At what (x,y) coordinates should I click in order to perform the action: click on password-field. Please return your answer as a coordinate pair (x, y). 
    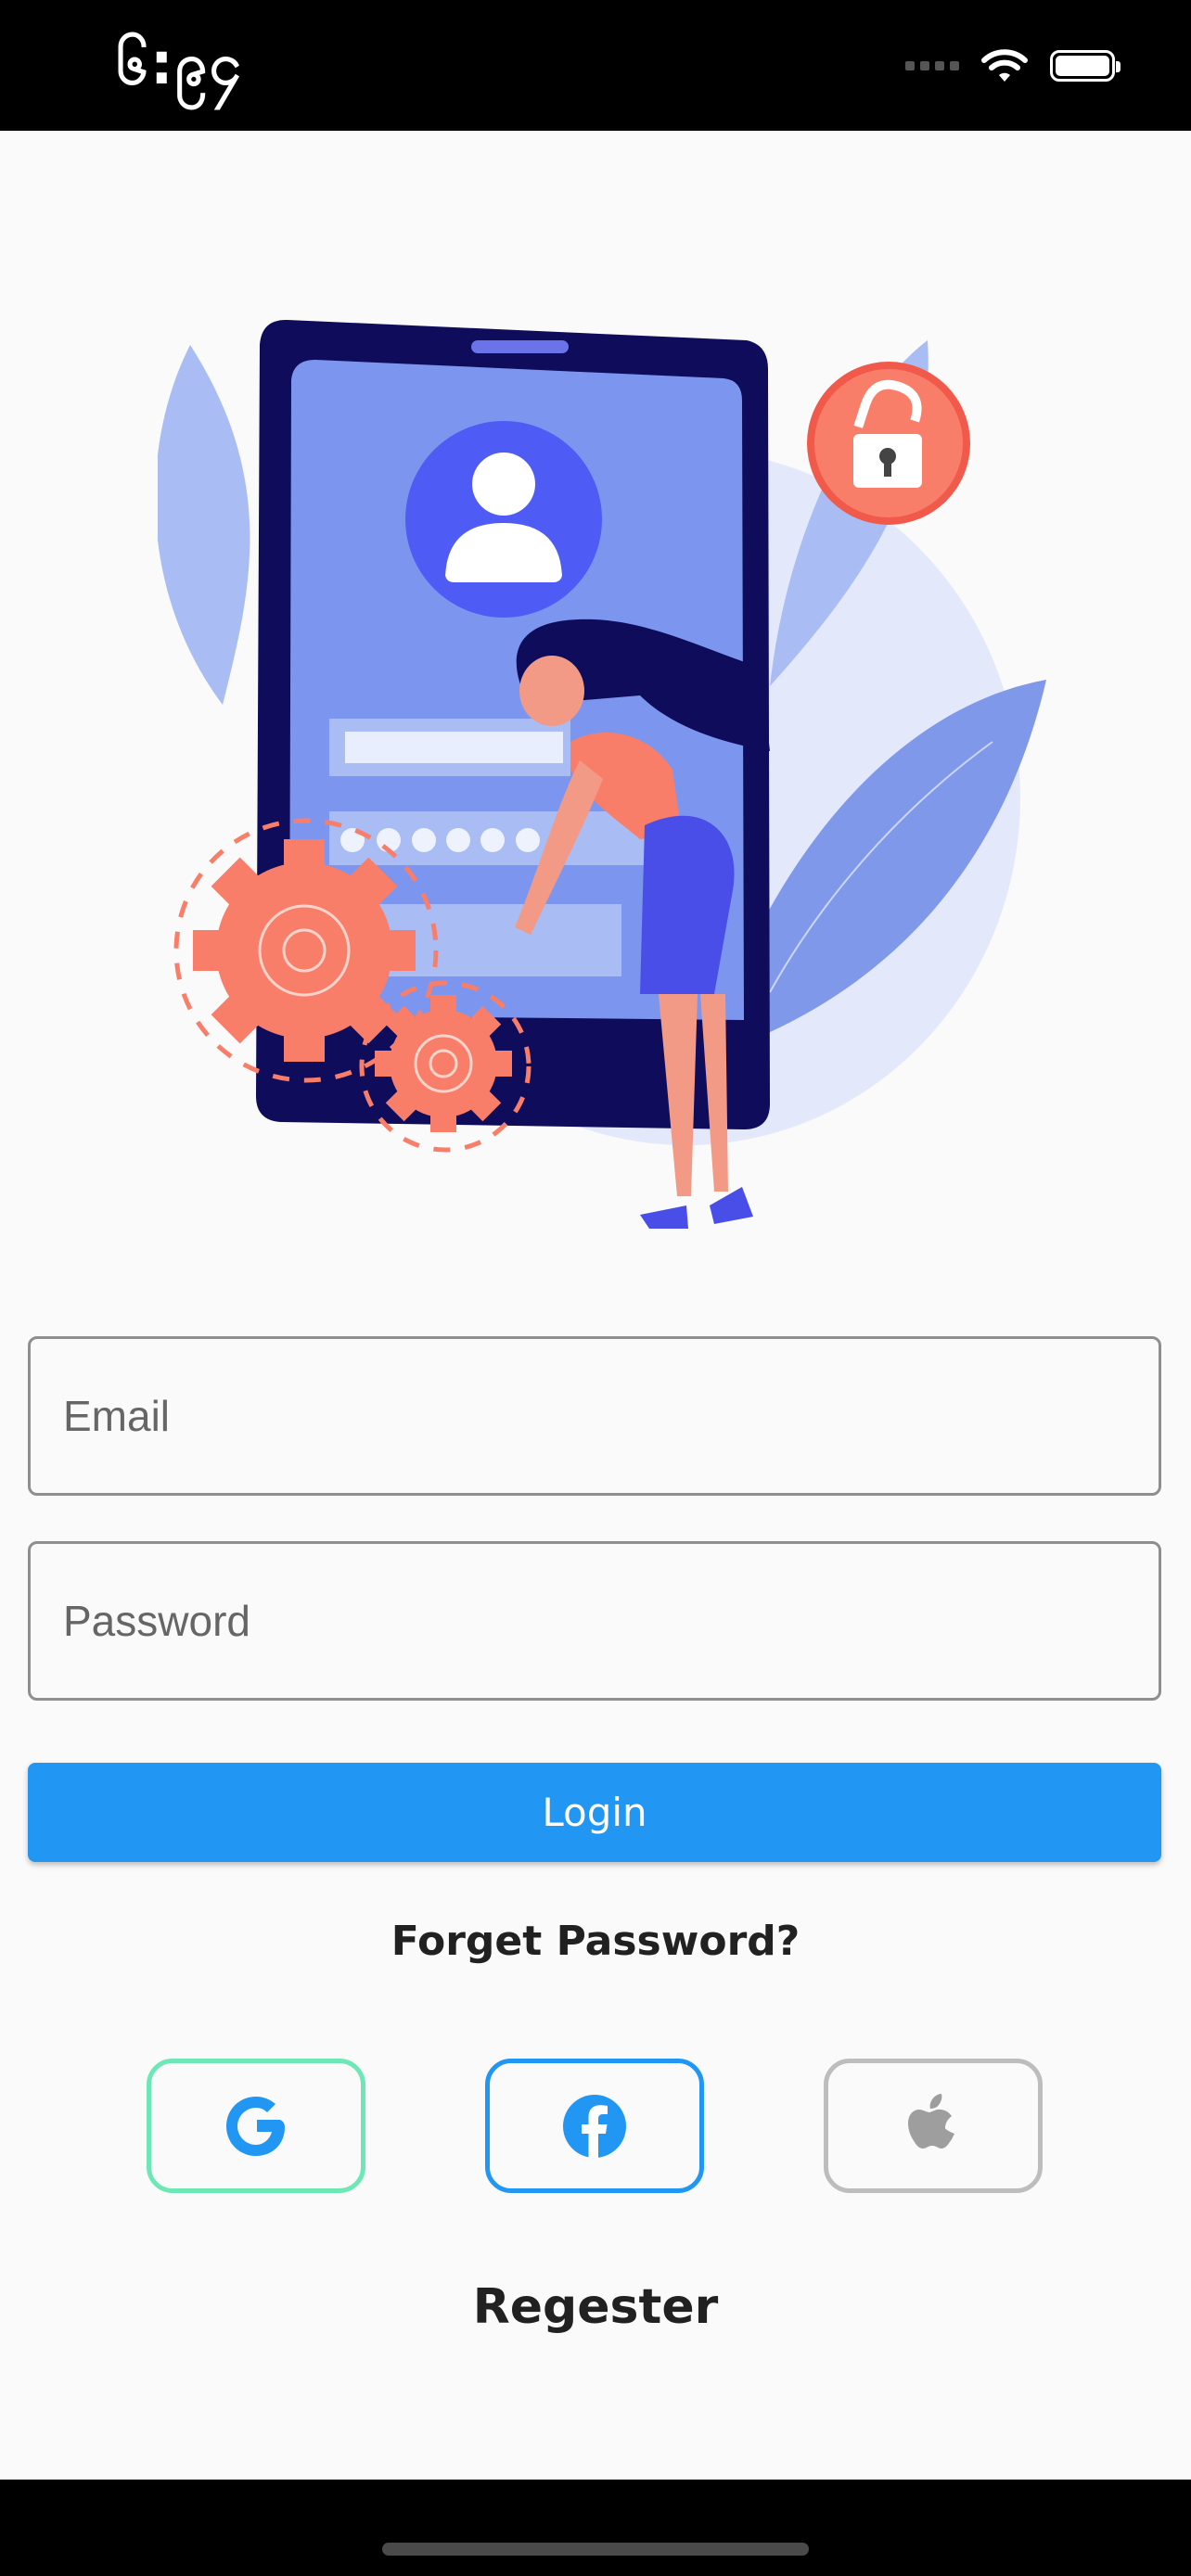
    Looking at the image, I should click on (594, 1621).